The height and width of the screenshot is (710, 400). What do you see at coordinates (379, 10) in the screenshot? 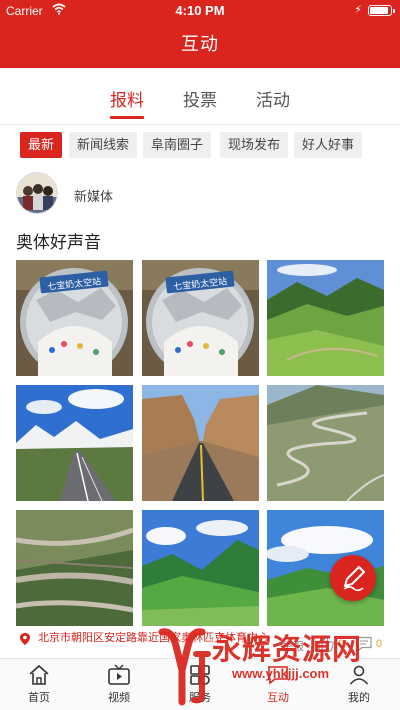
I see `battery-level` at bounding box center [379, 10].